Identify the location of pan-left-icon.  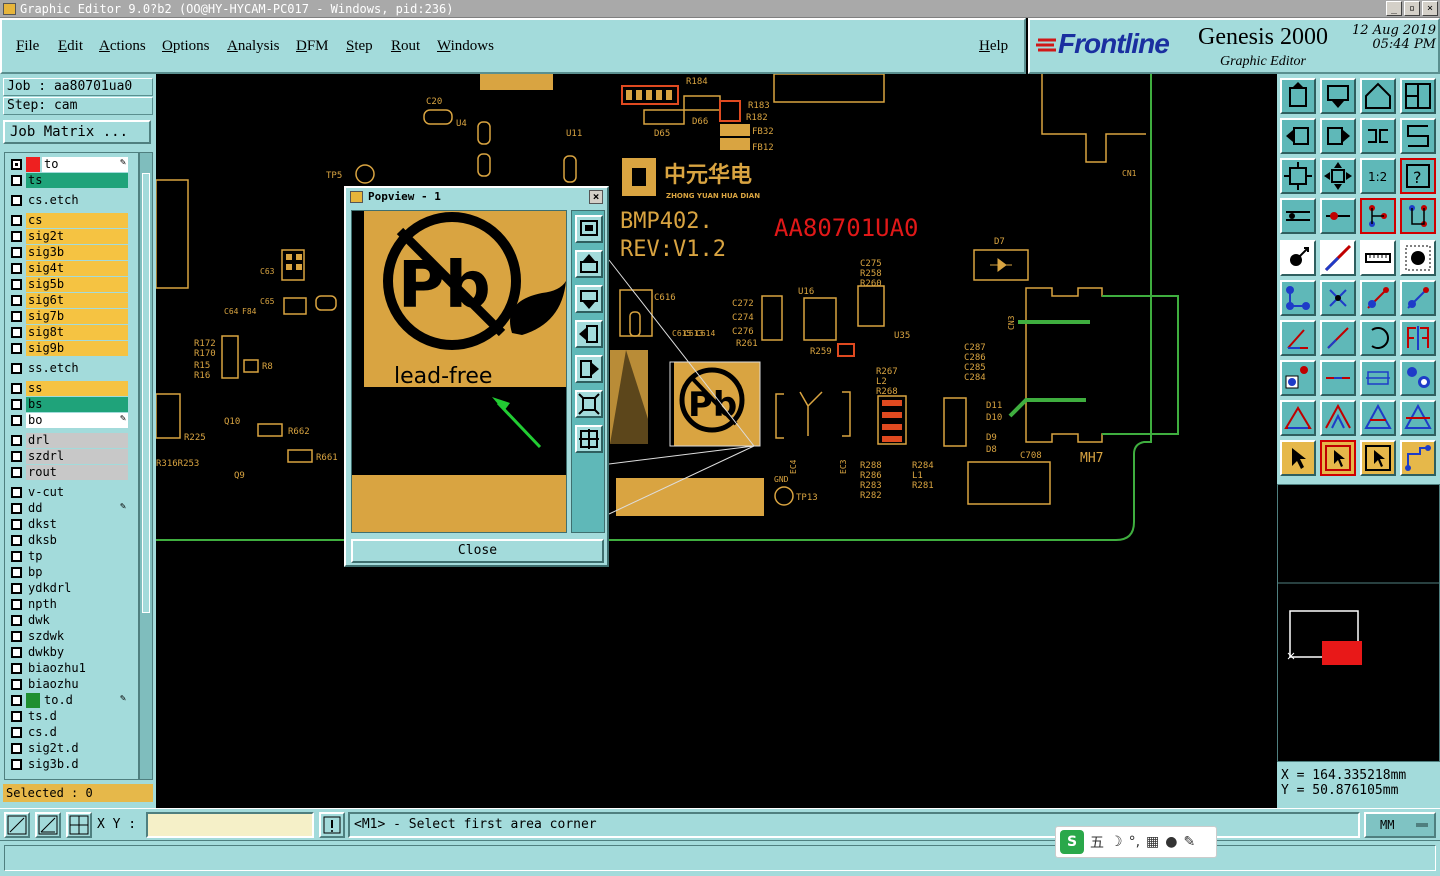
(1298, 136).